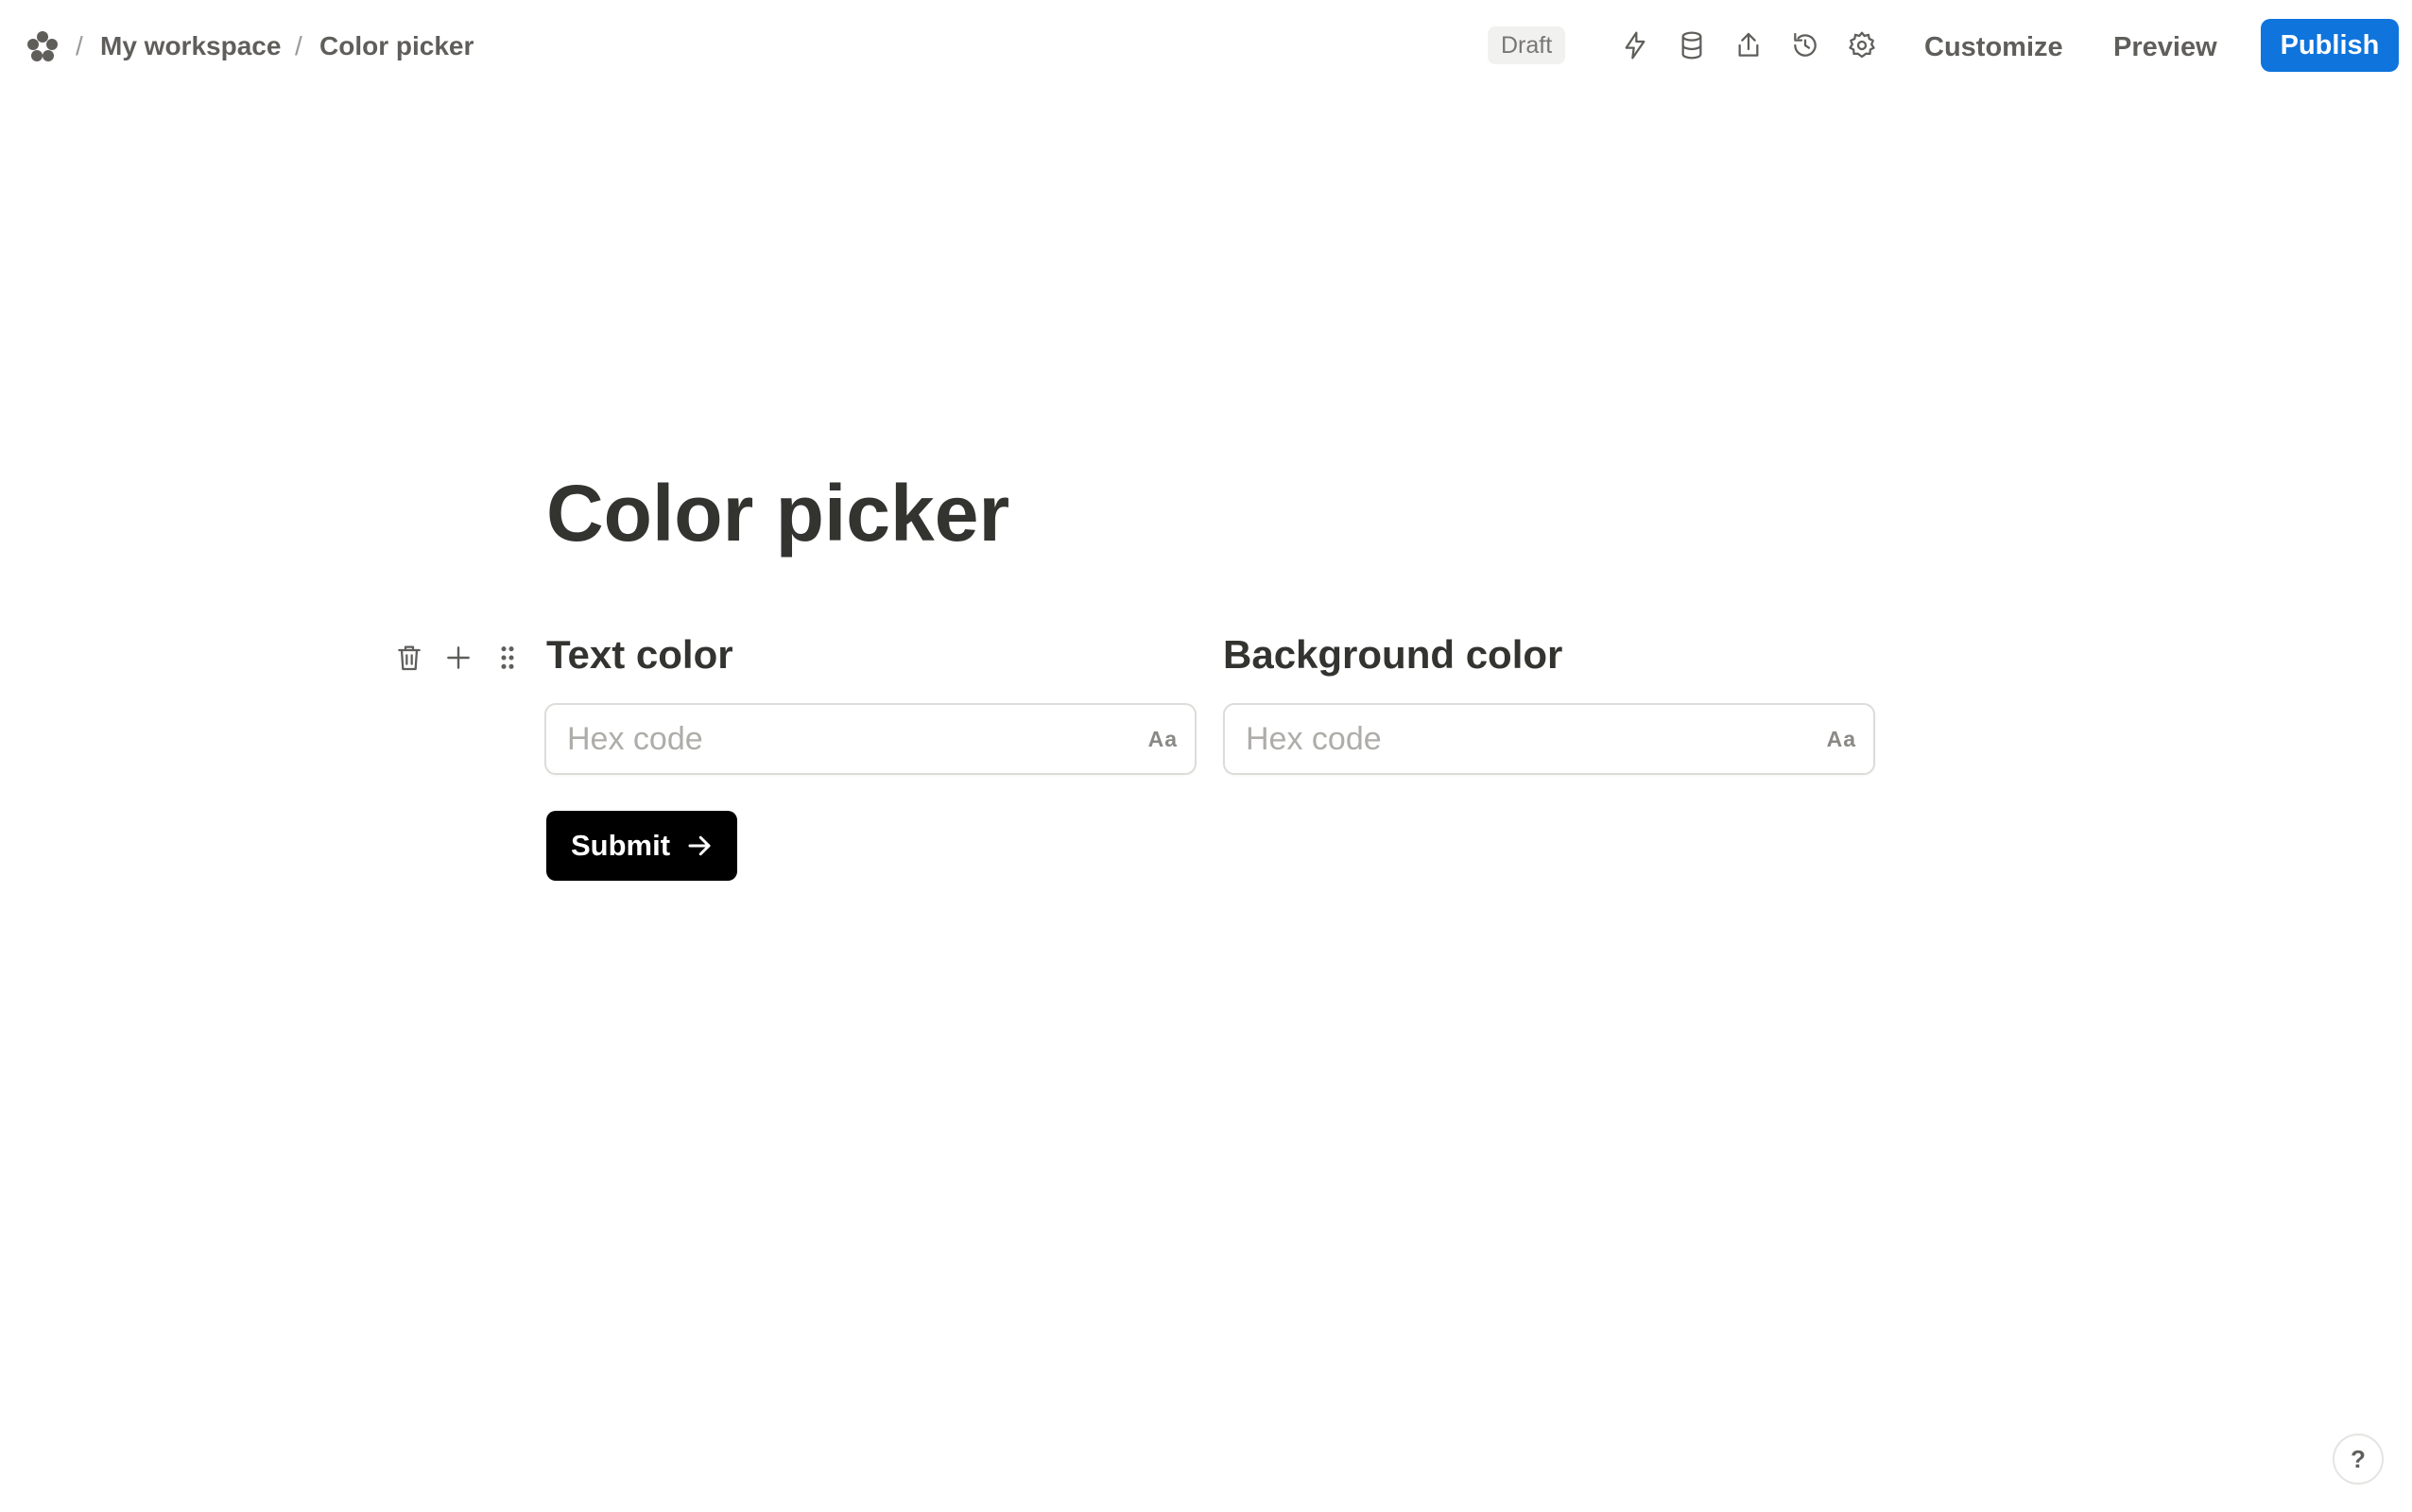 Image resolution: width=2412 pixels, height=1512 pixels. Describe the element at coordinates (1748, 45) in the screenshot. I see `share-icon` at that location.